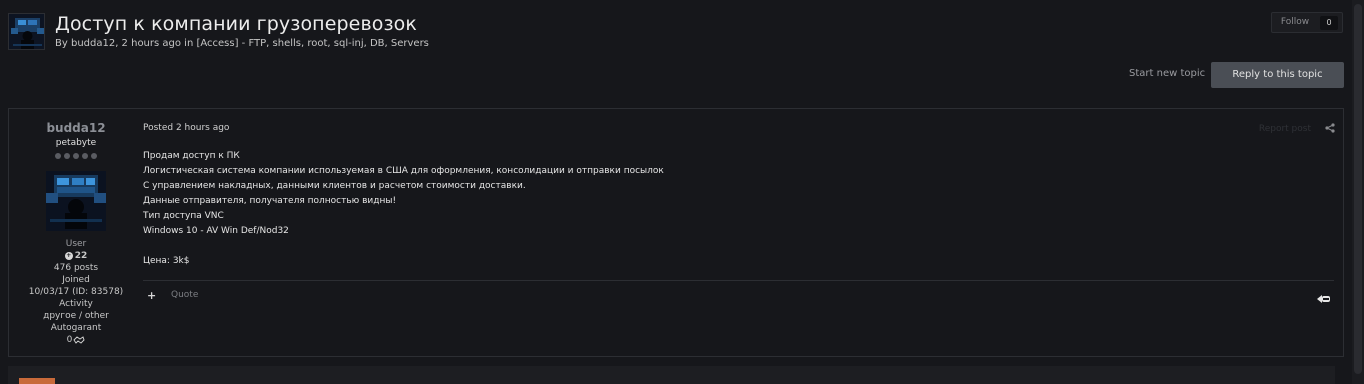  I want to click on post-date: Posted 2 hours ago, so click(186, 128).